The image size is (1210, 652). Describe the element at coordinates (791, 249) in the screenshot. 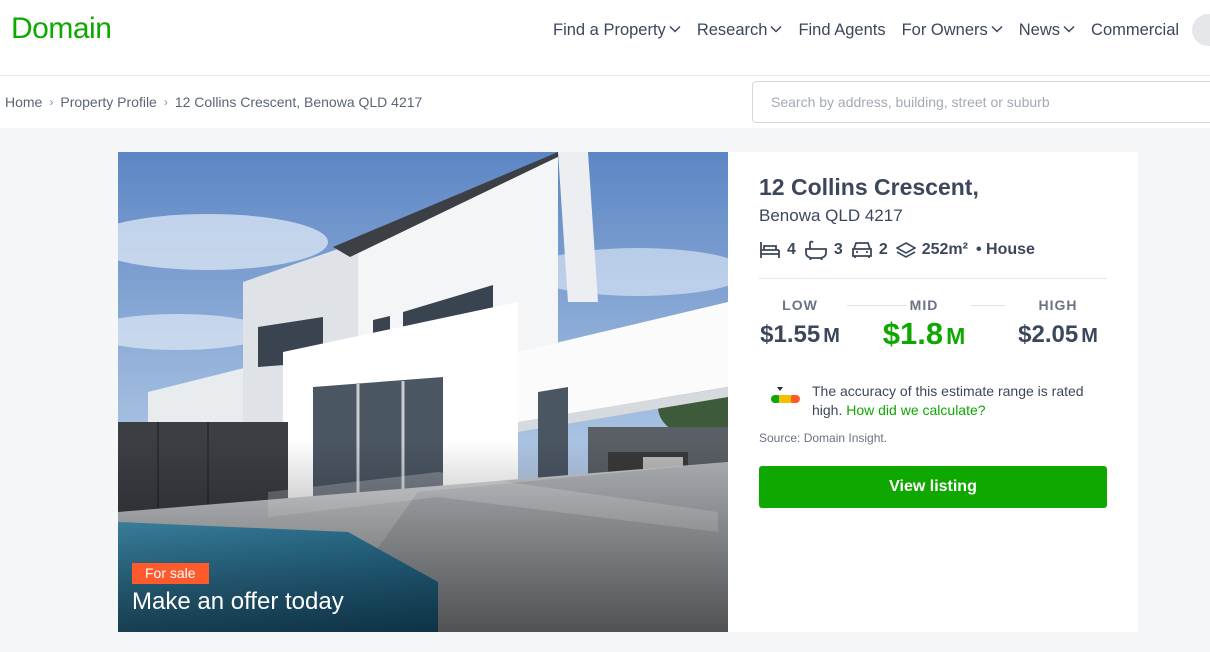

I see `beds-count: 4` at that location.